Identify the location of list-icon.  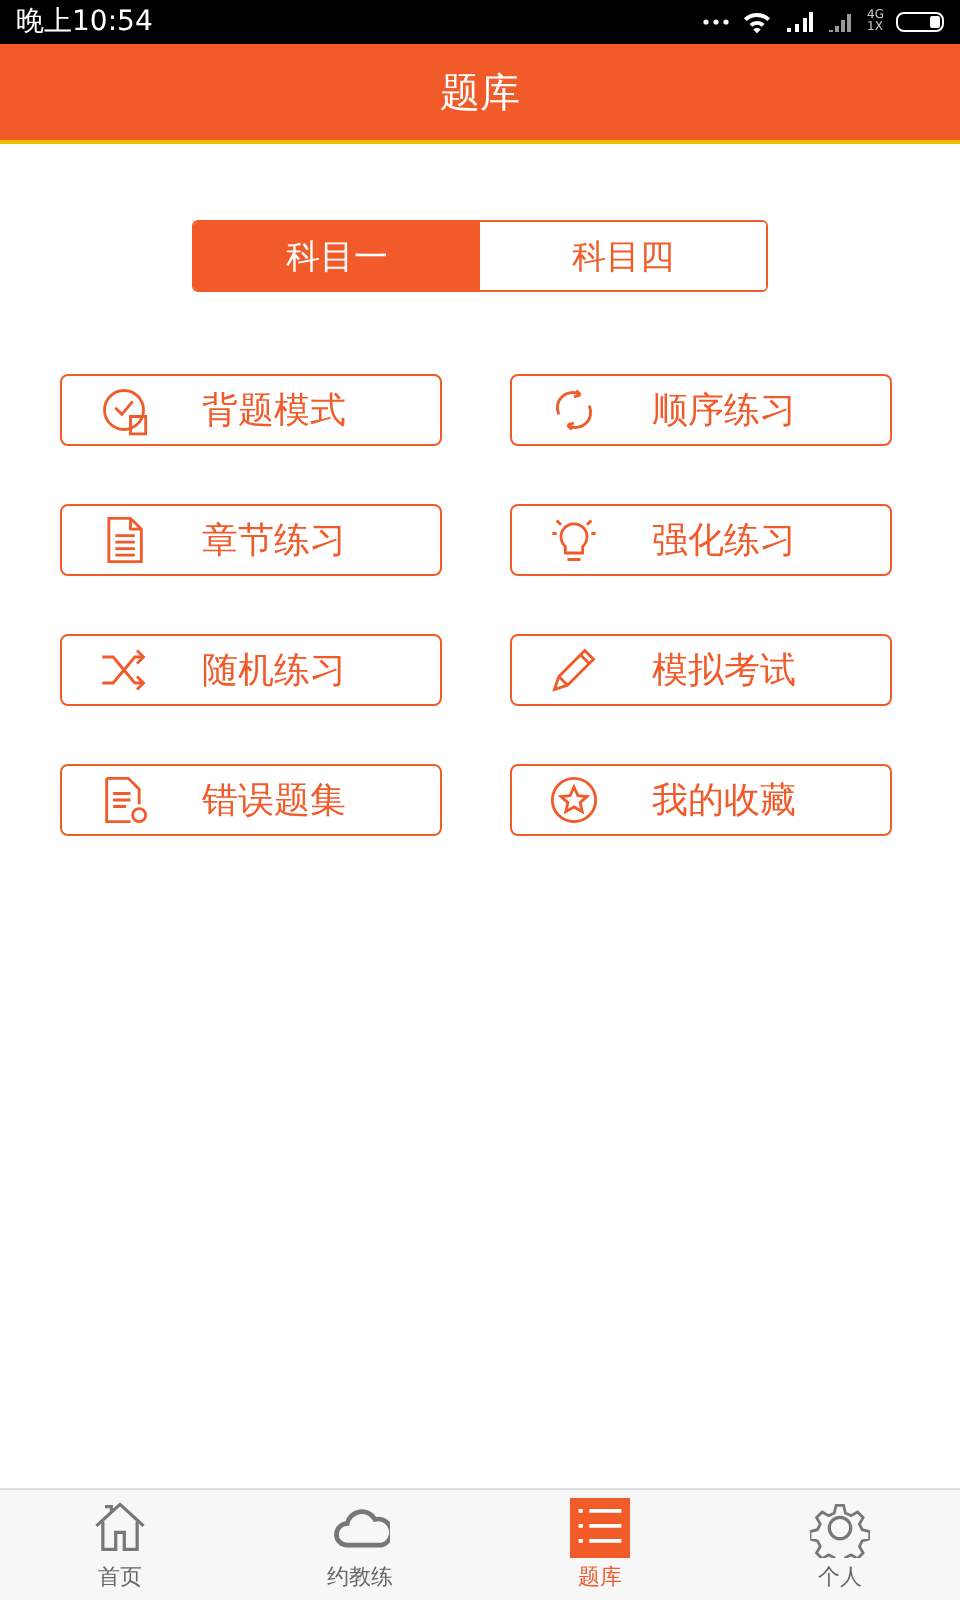
(600, 1528).